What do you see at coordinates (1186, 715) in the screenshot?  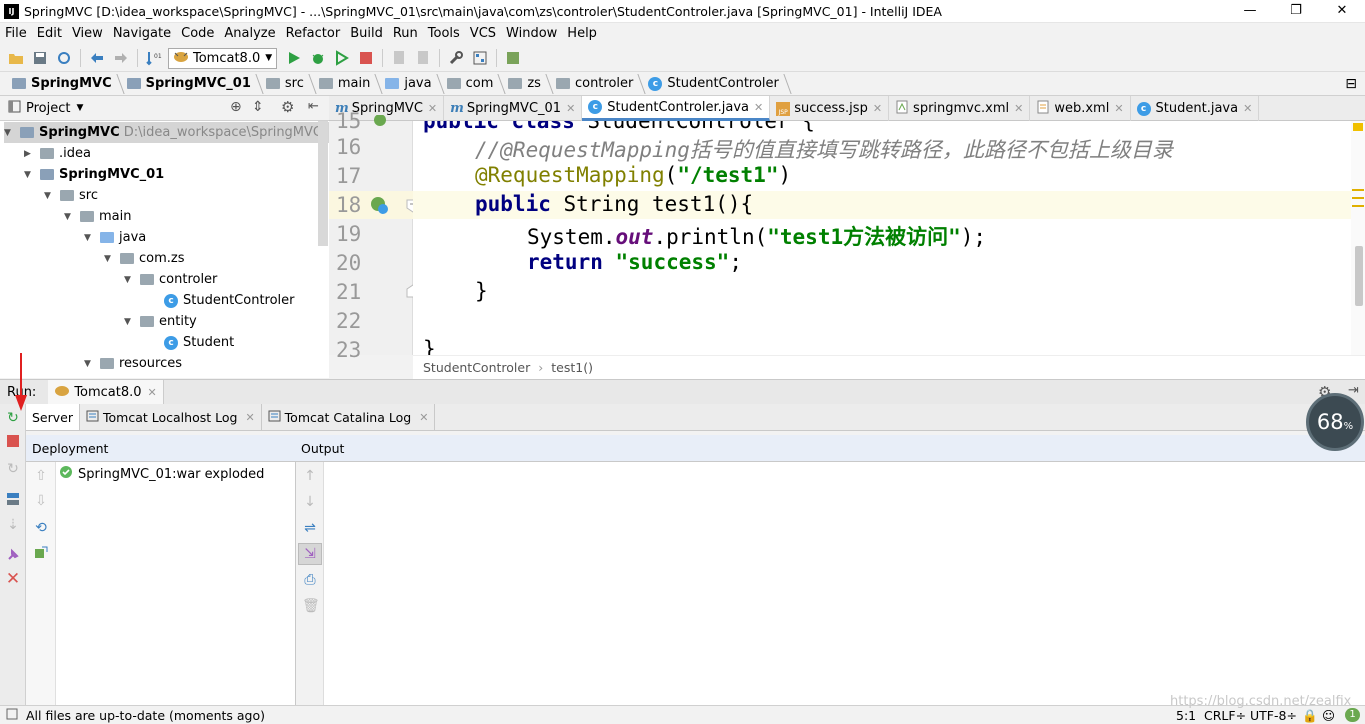 I see `caret-position: 5:1` at bounding box center [1186, 715].